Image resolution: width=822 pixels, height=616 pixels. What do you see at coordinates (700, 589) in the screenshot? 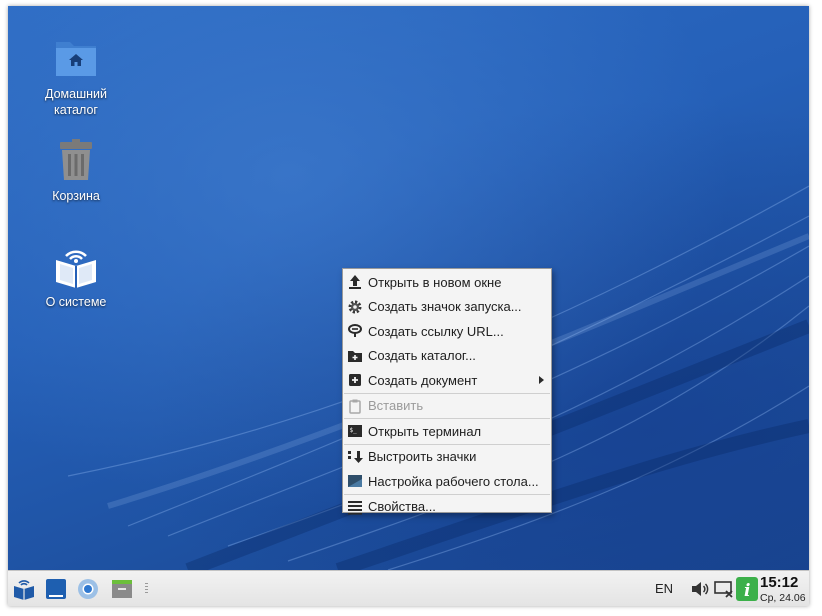
I see `volume-icon` at bounding box center [700, 589].